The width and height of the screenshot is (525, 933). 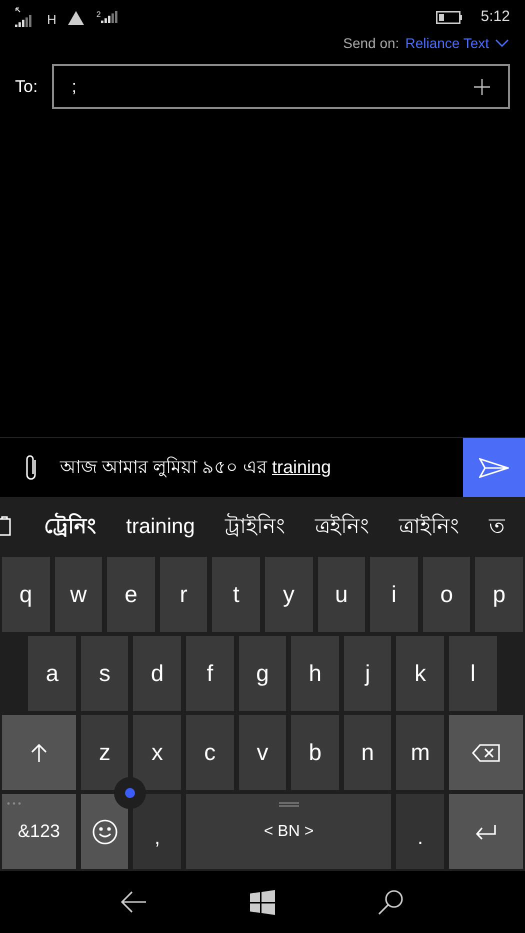 I want to click on send-button, so click(x=494, y=468).